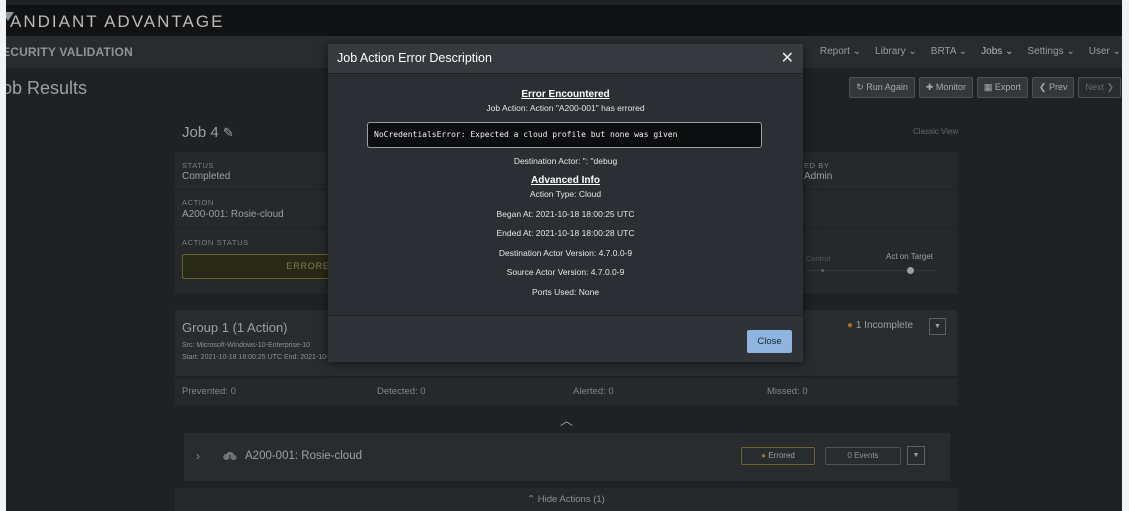 This screenshot has width=1129, height=511. Describe the element at coordinates (414, 58) in the screenshot. I see `modal-title: Job Action Error Description` at that location.